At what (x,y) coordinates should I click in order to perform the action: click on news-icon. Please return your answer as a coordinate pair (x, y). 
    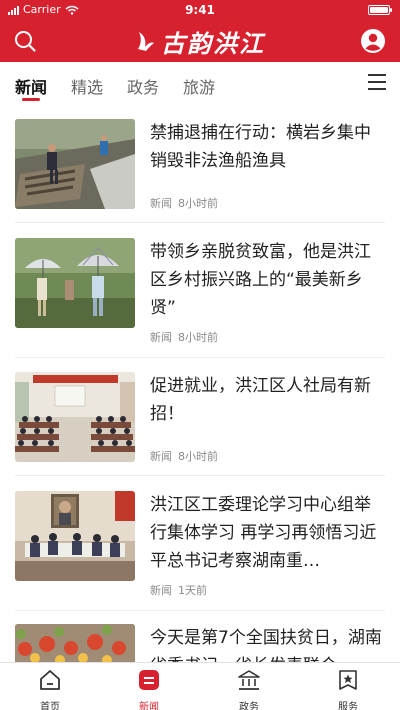
    Looking at the image, I should click on (149, 680).